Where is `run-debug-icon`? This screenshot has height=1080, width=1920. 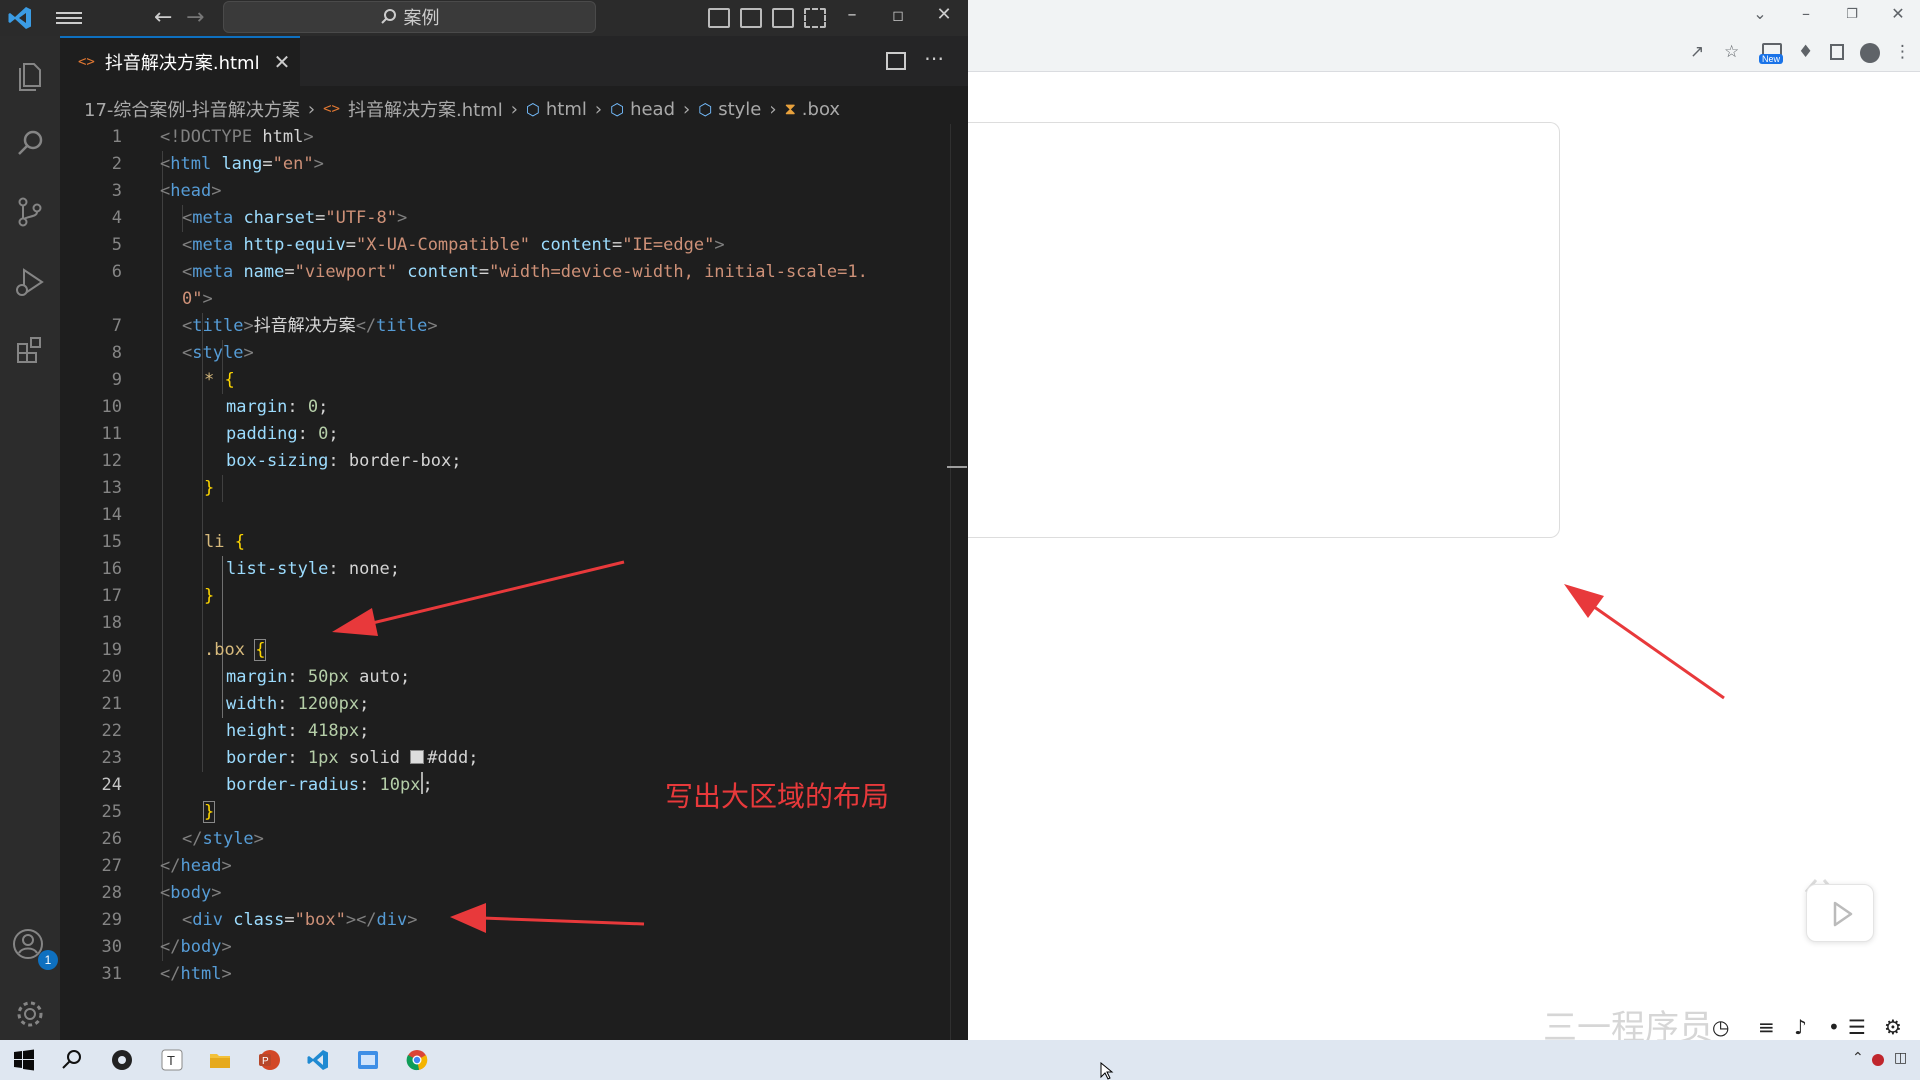 run-debug-icon is located at coordinates (30, 282).